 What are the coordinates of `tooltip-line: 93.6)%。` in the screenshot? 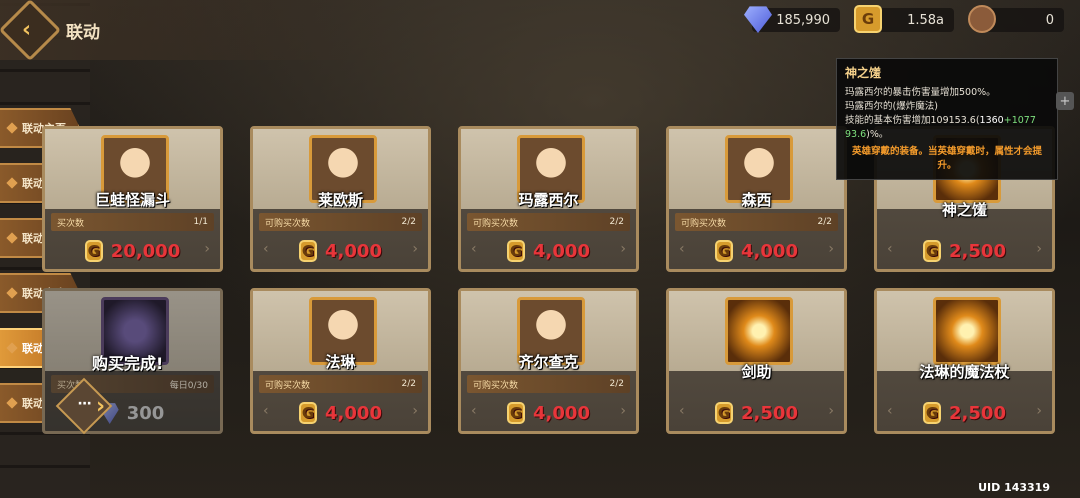 It's located at (867, 134).